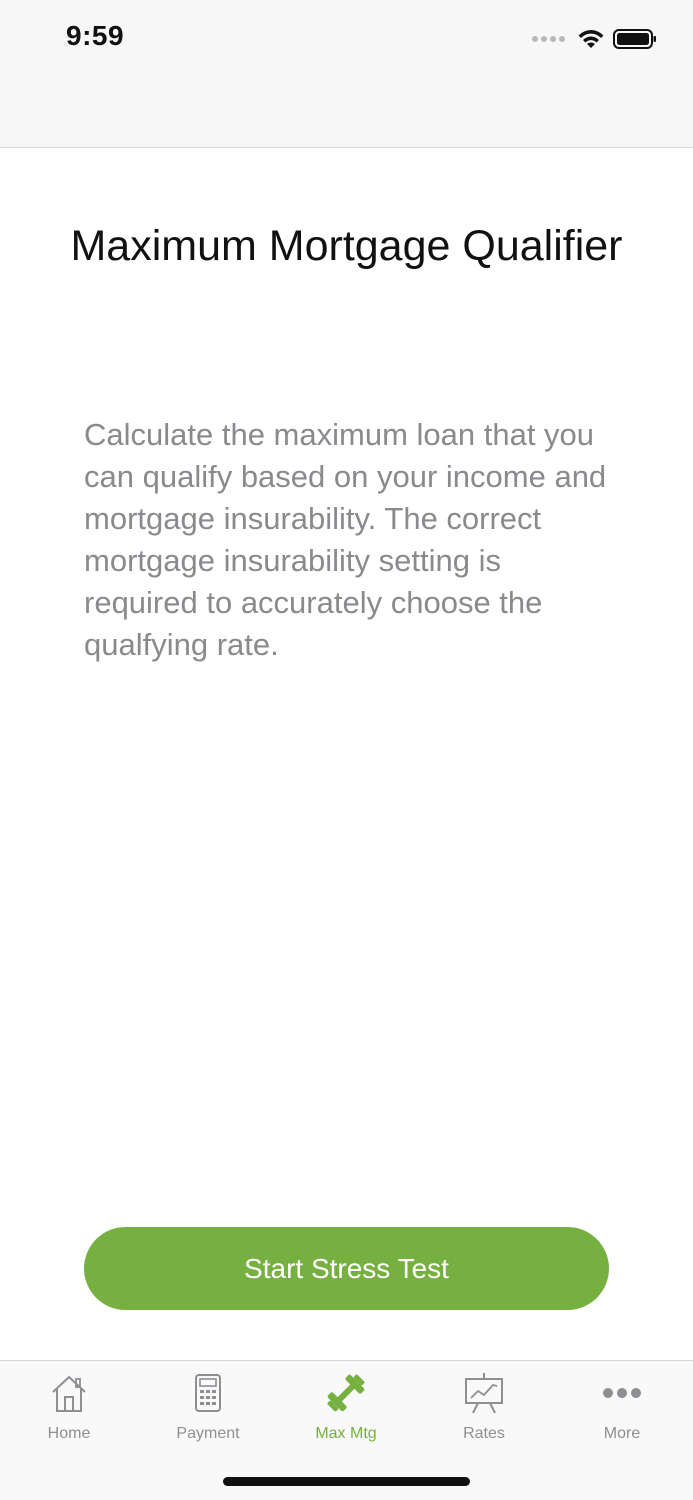 This screenshot has height=1500, width=693. What do you see at coordinates (622, 1393) in the screenshot?
I see `ellipsis-icon` at bounding box center [622, 1393].